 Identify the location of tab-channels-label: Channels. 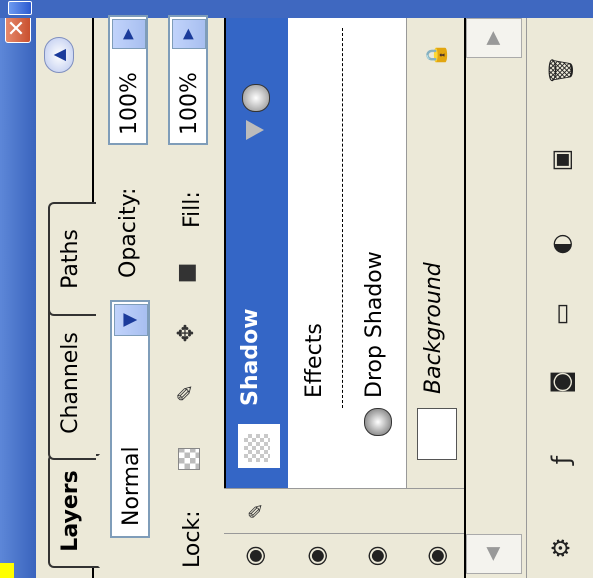
(70, 383).